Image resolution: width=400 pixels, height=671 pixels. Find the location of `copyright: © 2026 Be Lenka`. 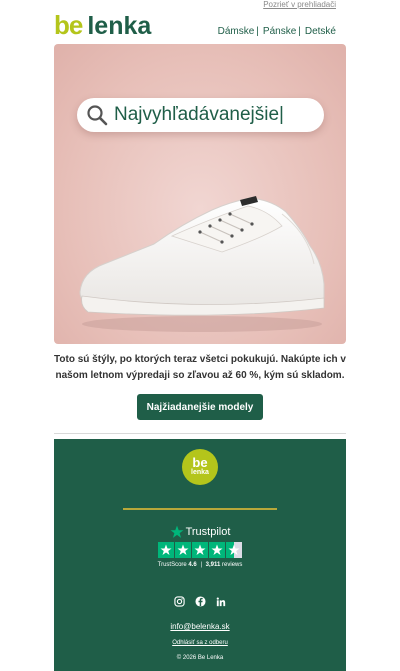

copyright: © 2026 Be Lenka is located at coordinates (200, 658).